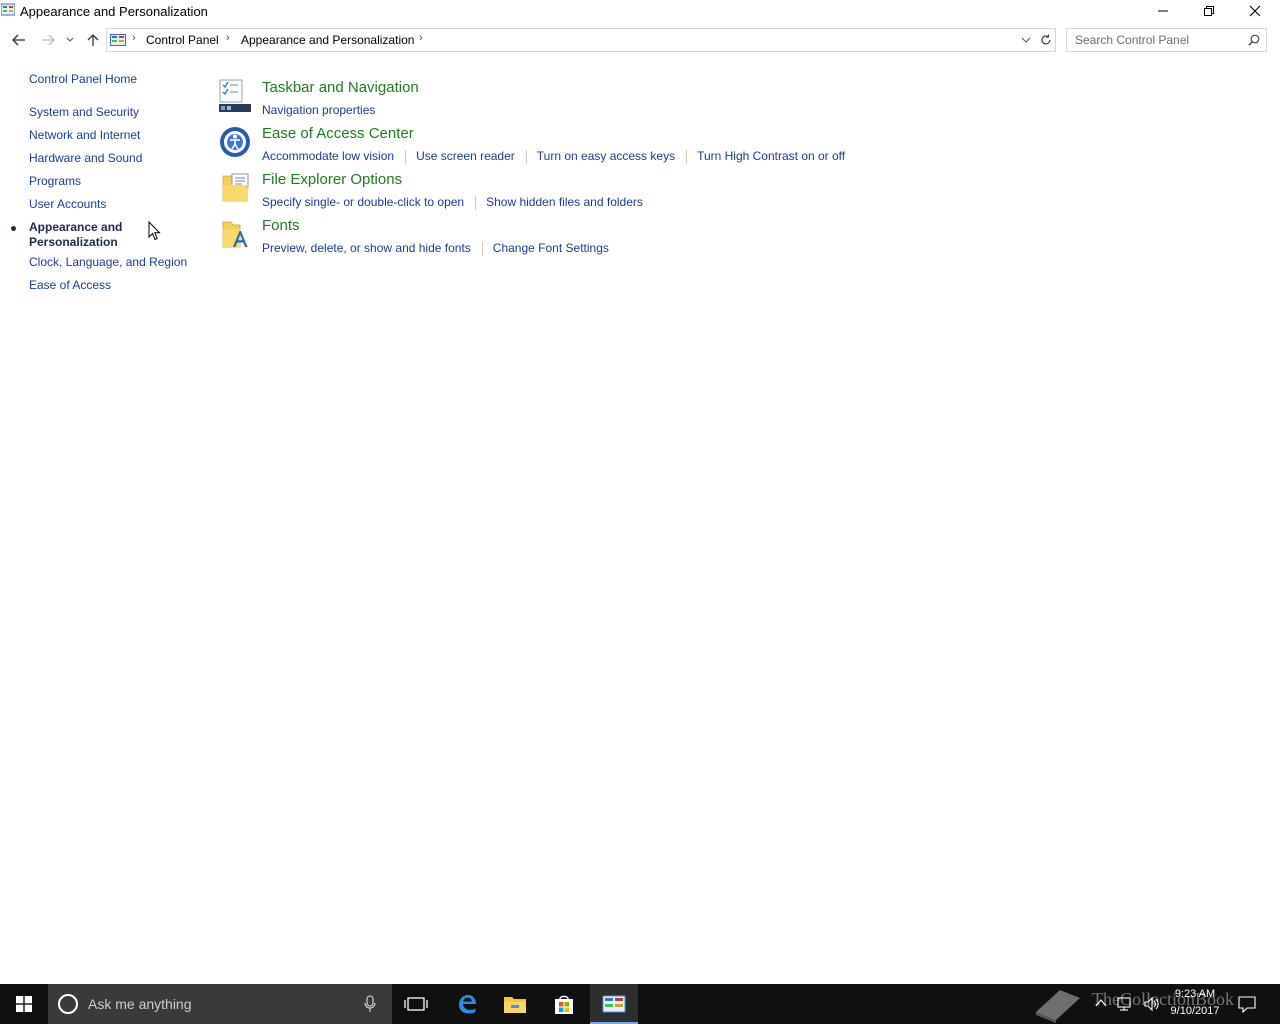 This screenshot has height=1024, width=1280. I want to click on back-arrow-icon, so click(18, 40).